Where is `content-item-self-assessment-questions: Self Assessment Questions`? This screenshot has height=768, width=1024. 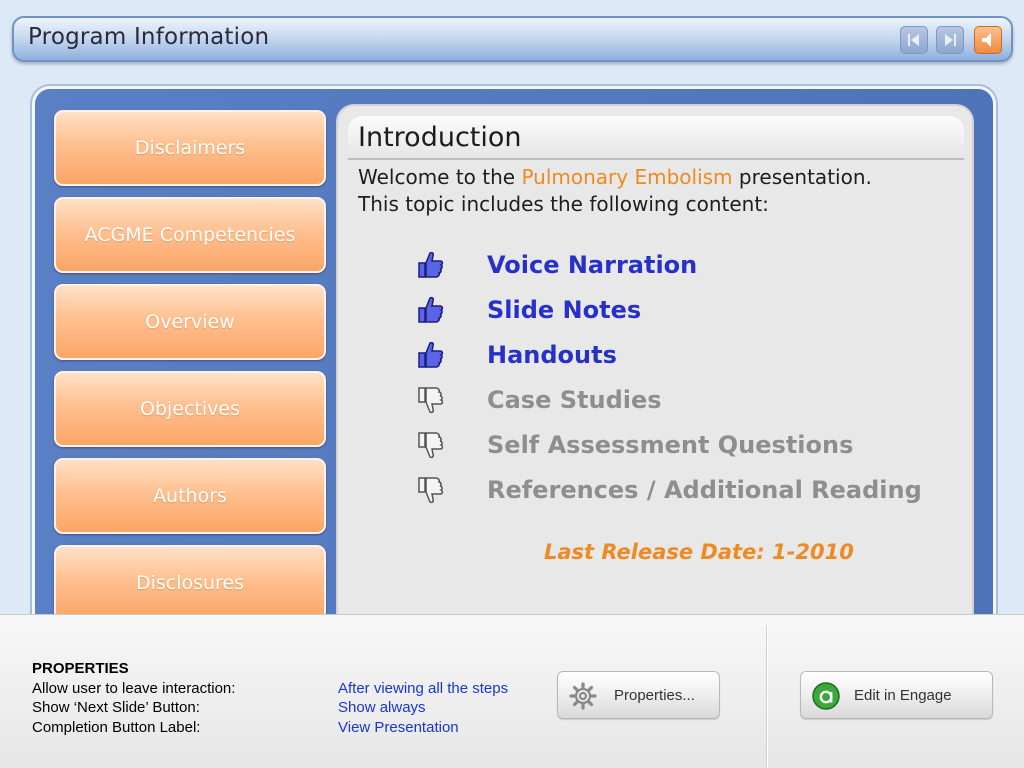 content-item-self-assessment-questions: Self Assessment Questions is located at coordinates (696, 447).